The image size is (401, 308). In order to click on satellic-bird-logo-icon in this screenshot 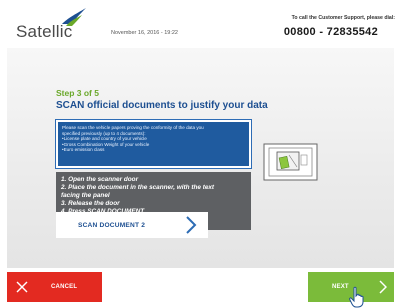, I will do `click(74, 17)`.